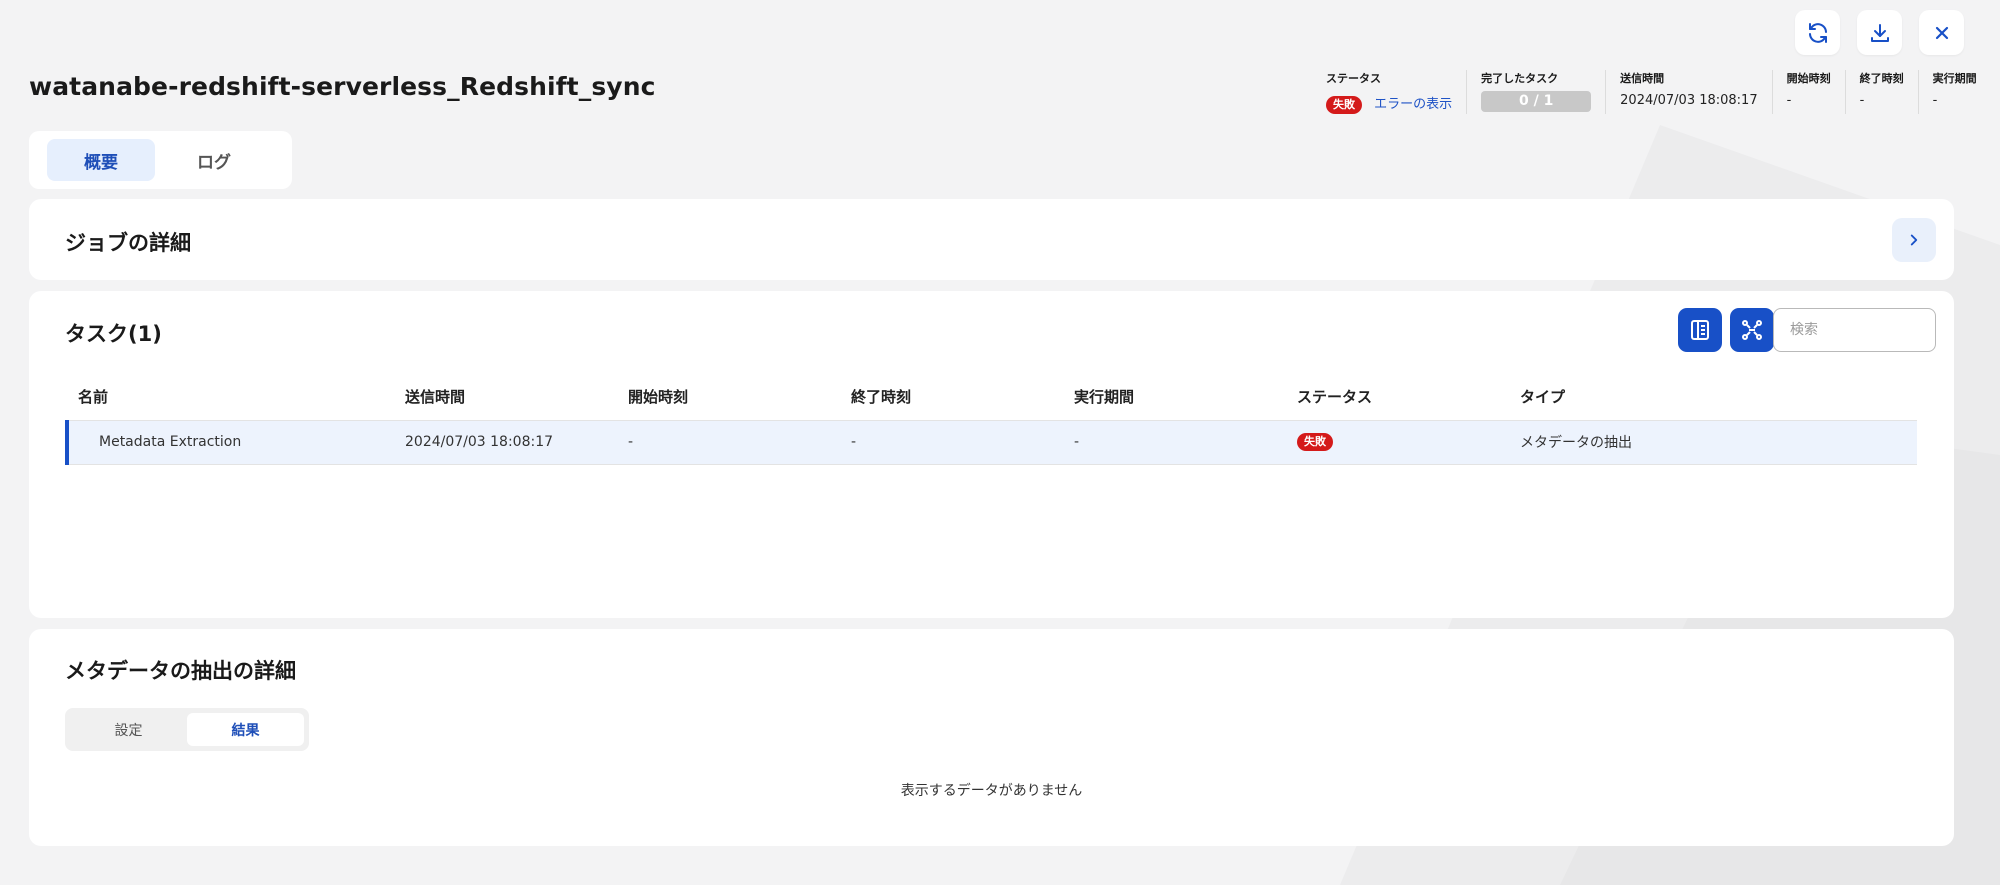 Image resolution: width=2000 pixels, height=885 pixels. I want to click on refresh-button, so click(1817, 32).